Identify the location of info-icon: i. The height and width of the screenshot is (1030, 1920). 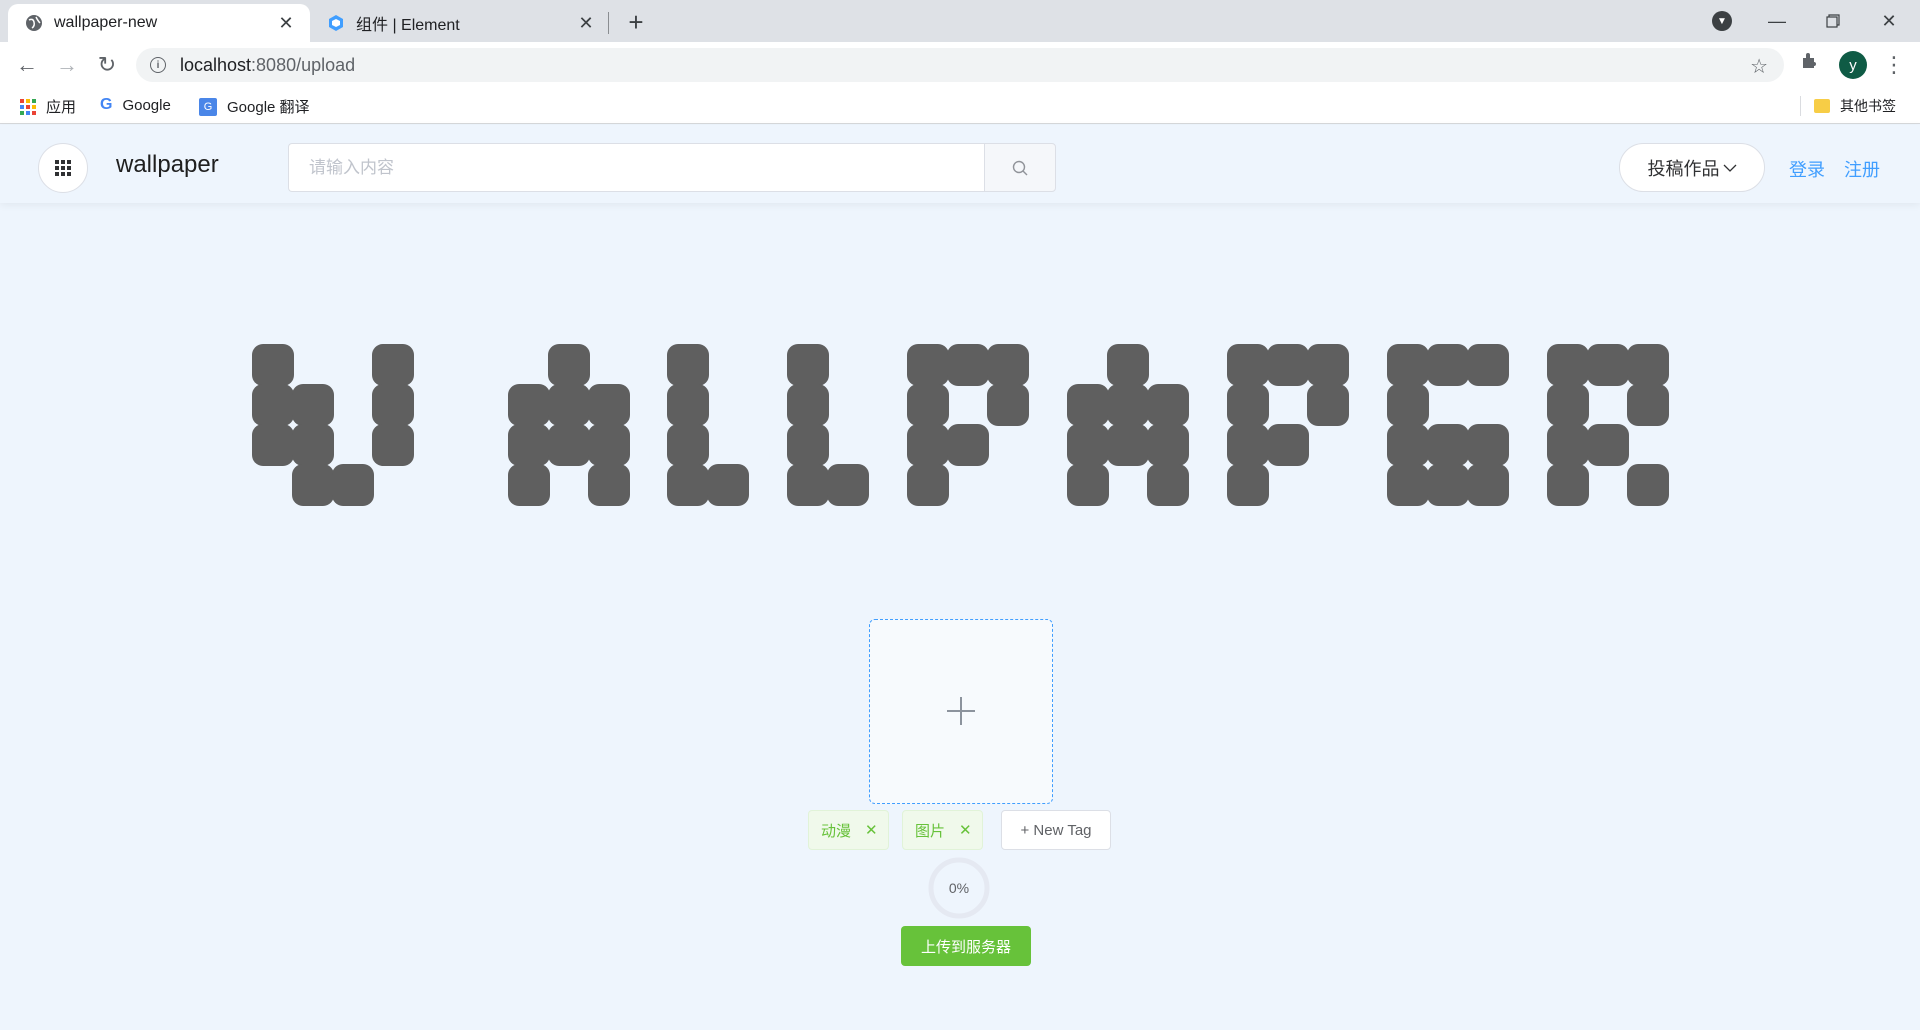
(158, 65).